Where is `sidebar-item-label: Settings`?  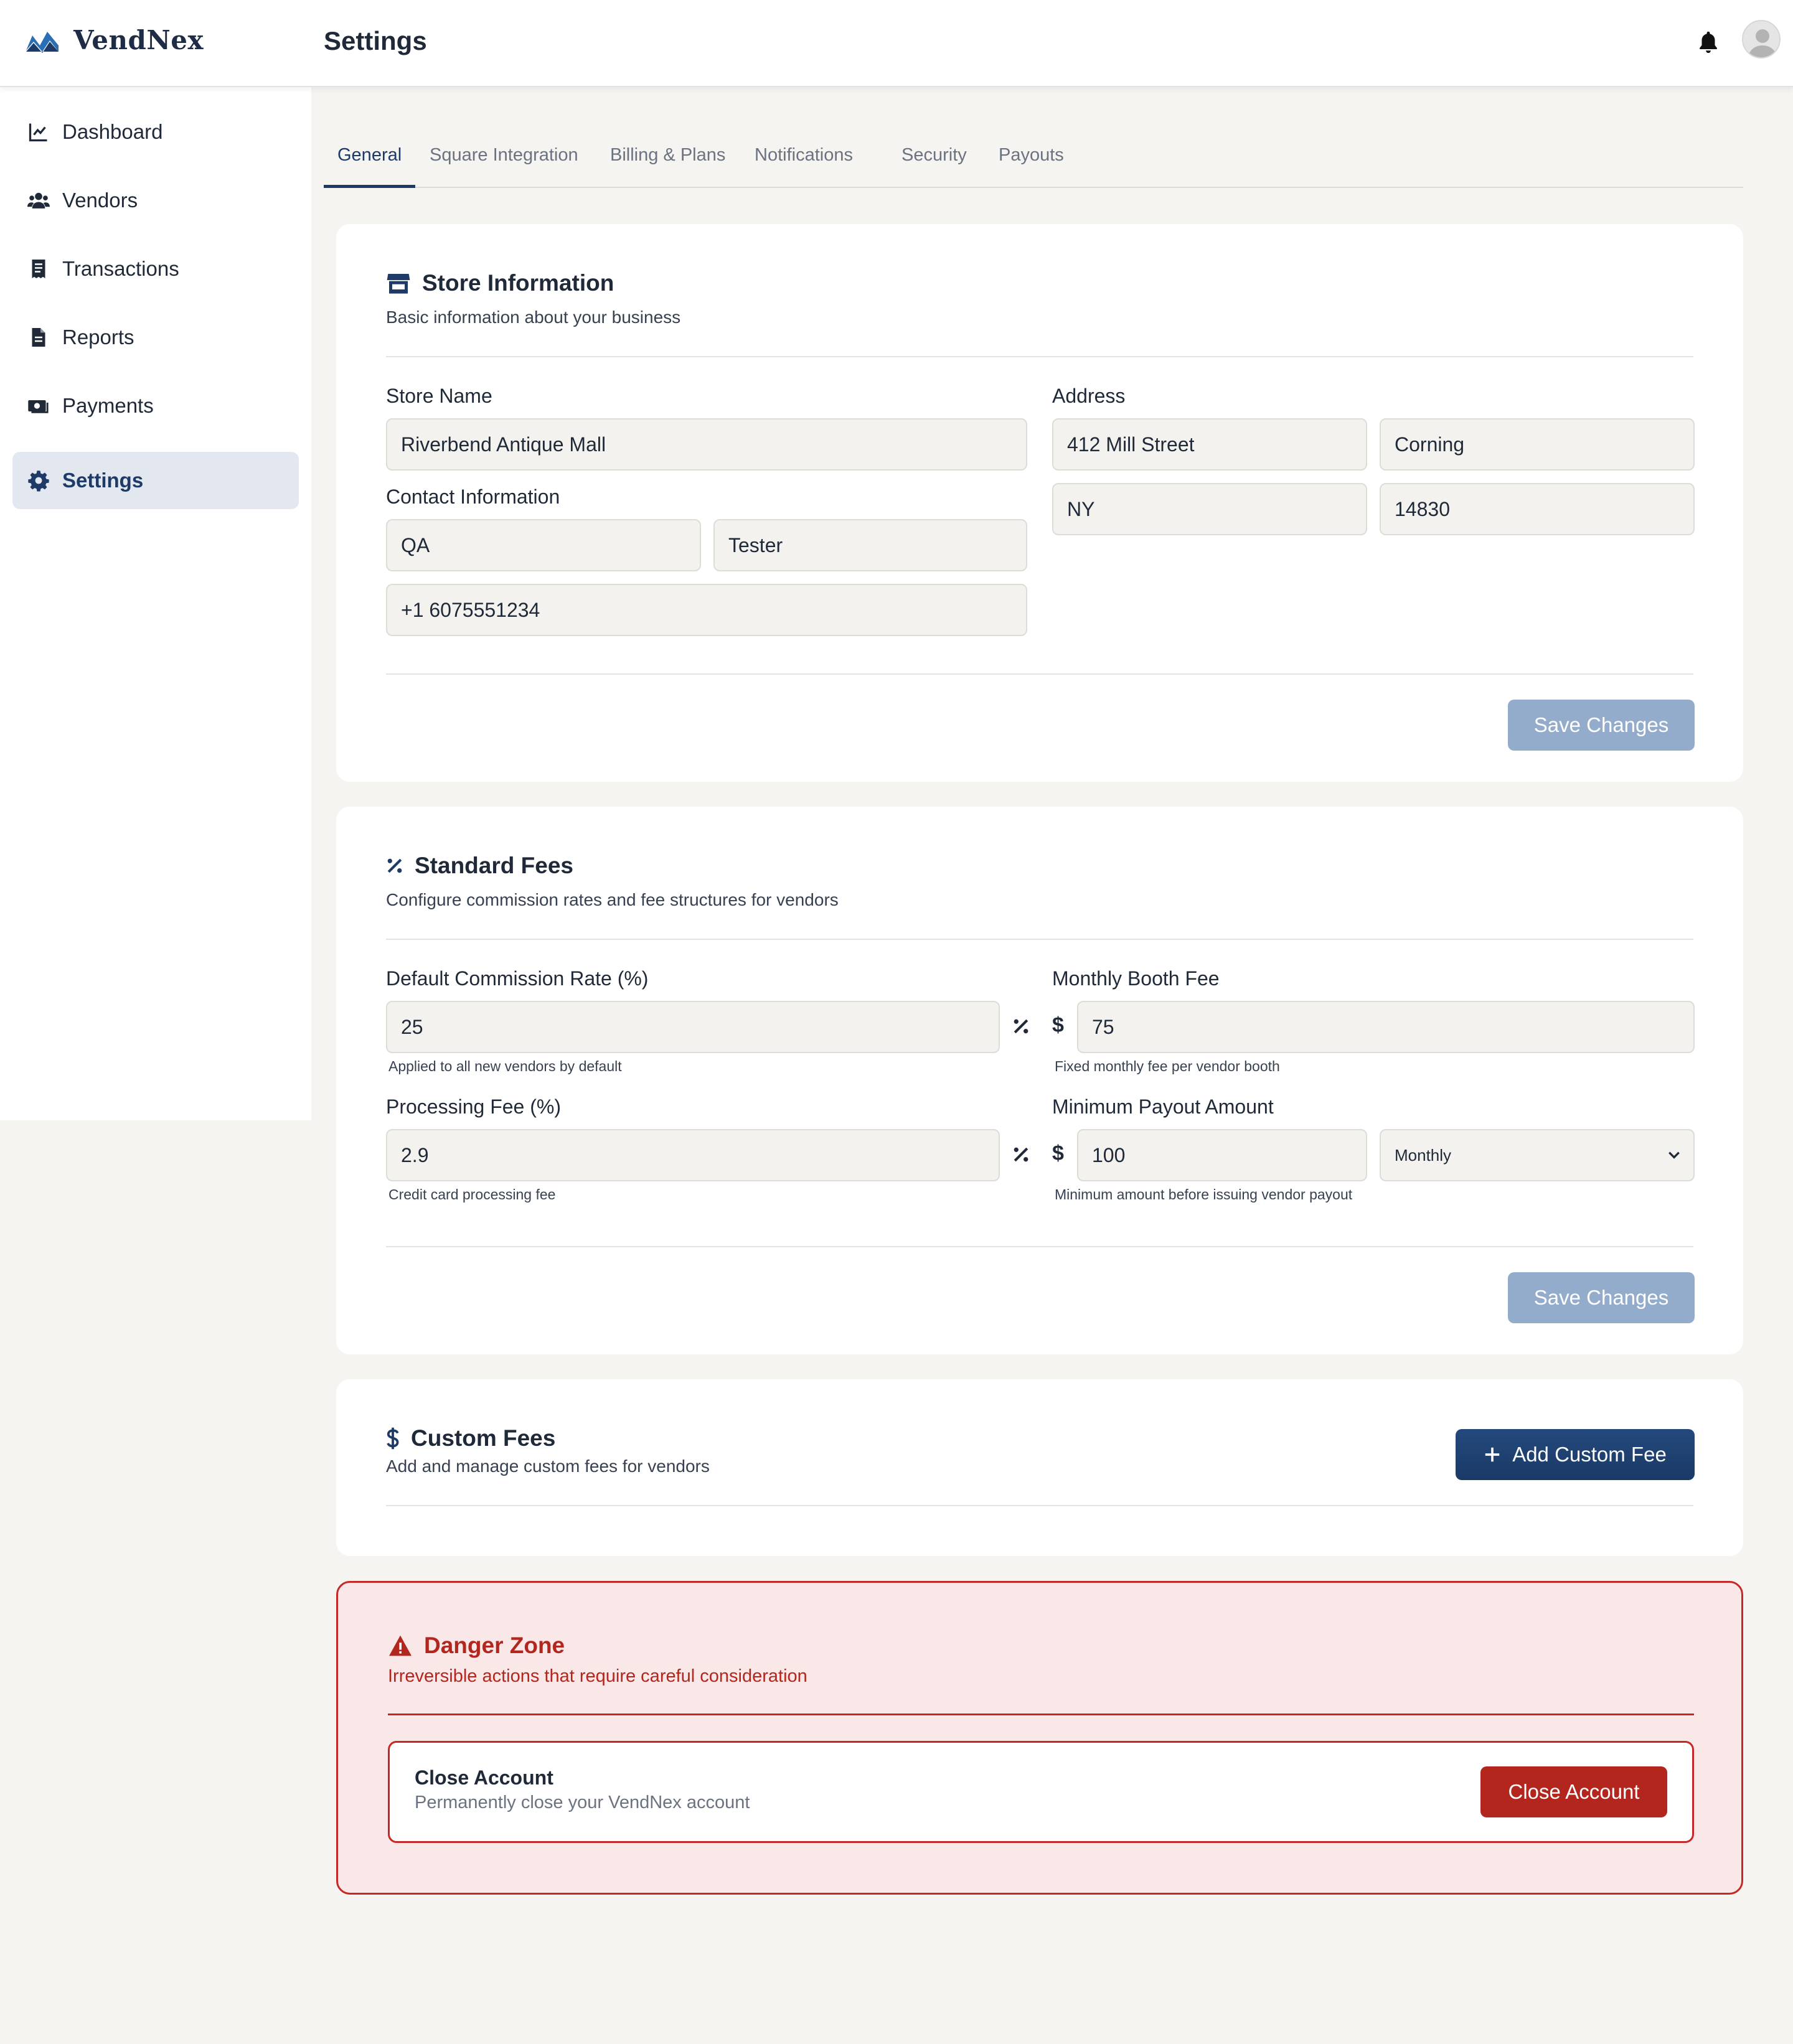
sidebar-item-label: Settings is located at coordinates (103, 481).